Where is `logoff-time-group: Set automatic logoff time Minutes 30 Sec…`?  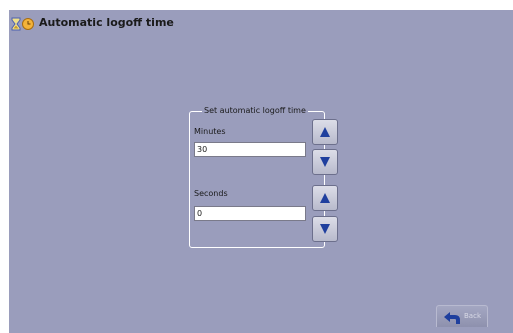 logoff-time-group: Set automatic logoff time Minutes 30 Sec… is located at coordinates (263, 176).